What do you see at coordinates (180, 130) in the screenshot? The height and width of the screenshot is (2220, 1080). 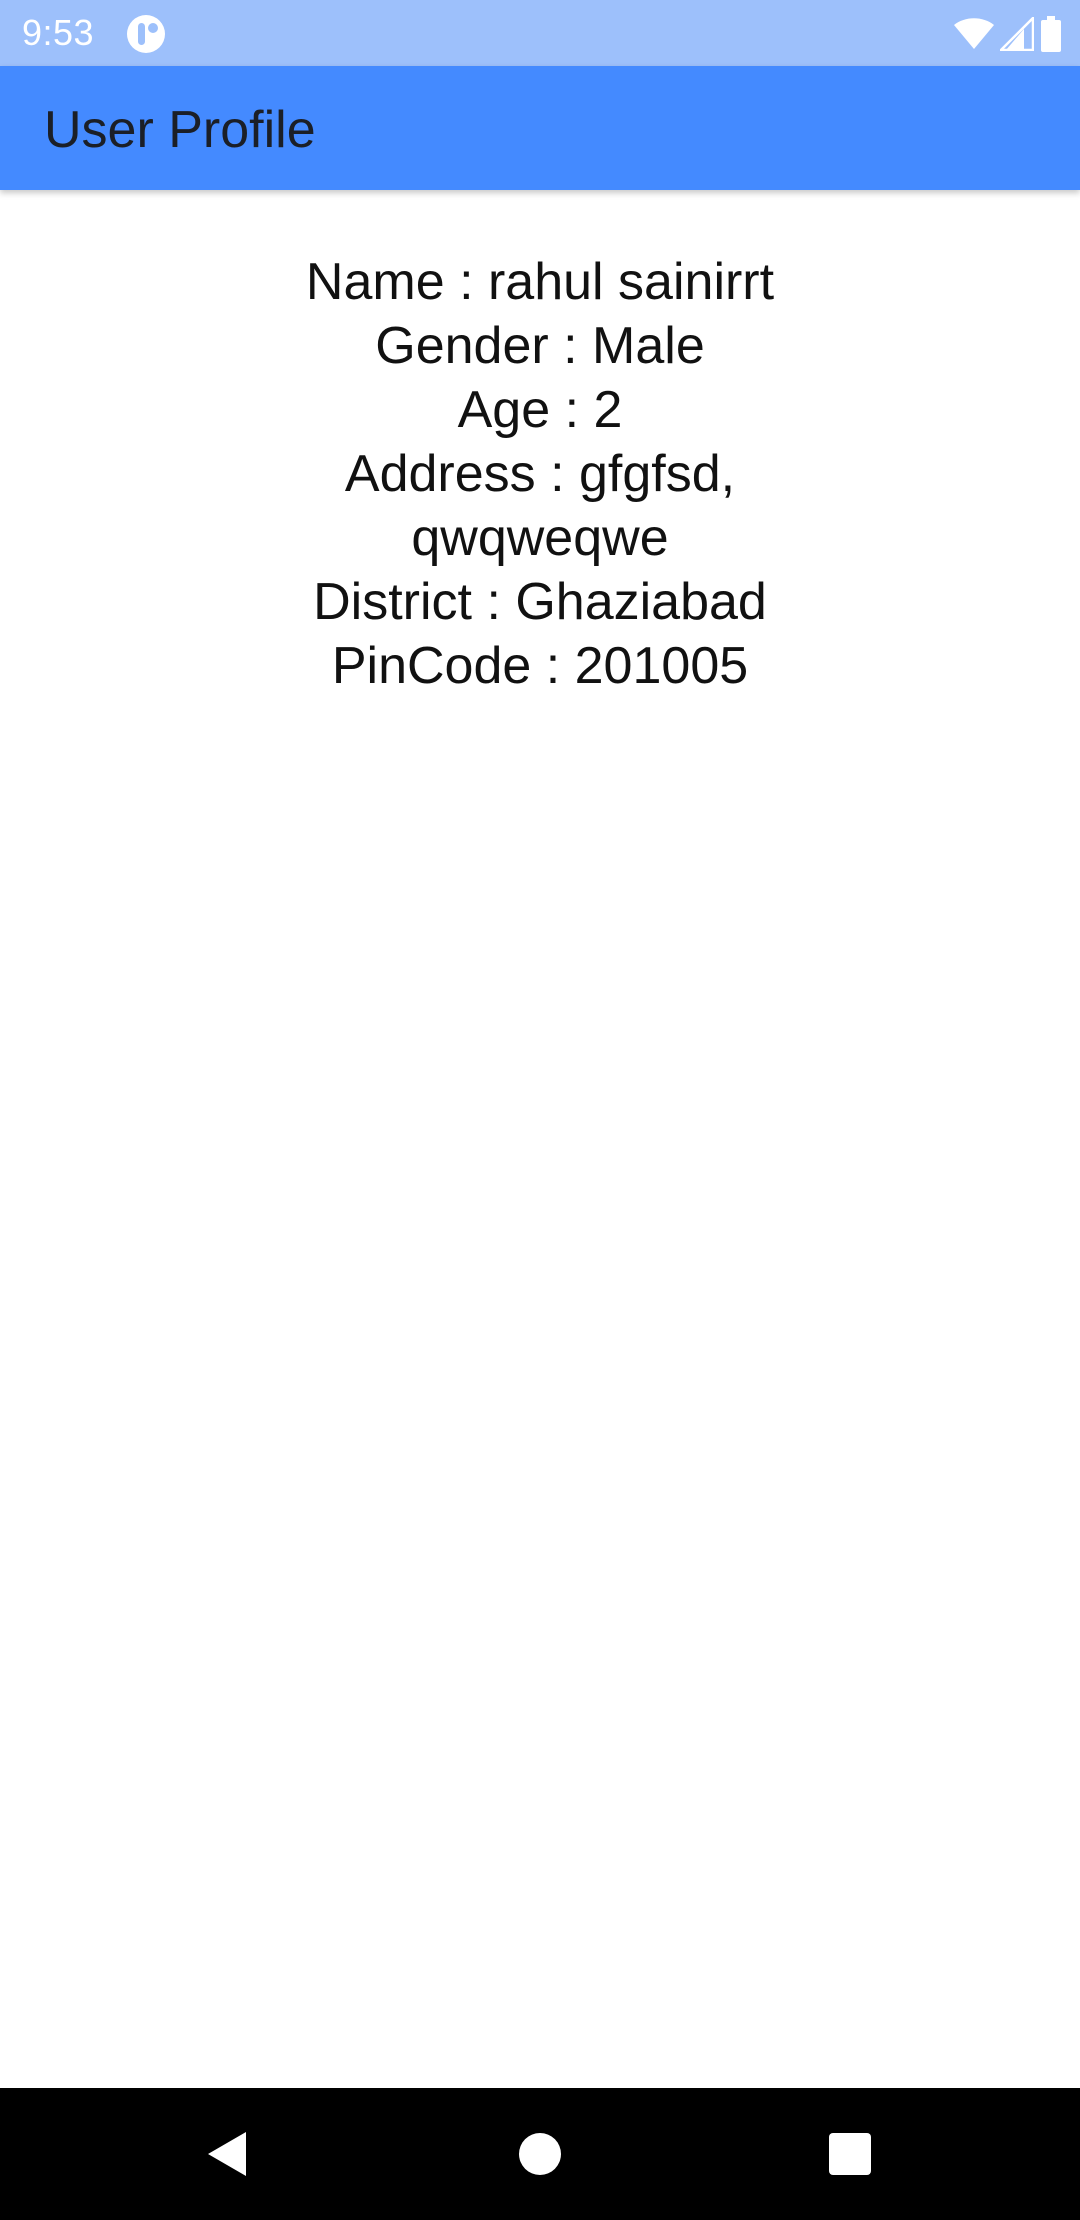 I see `page-title: User Profile` at bounding box center [180, 130].